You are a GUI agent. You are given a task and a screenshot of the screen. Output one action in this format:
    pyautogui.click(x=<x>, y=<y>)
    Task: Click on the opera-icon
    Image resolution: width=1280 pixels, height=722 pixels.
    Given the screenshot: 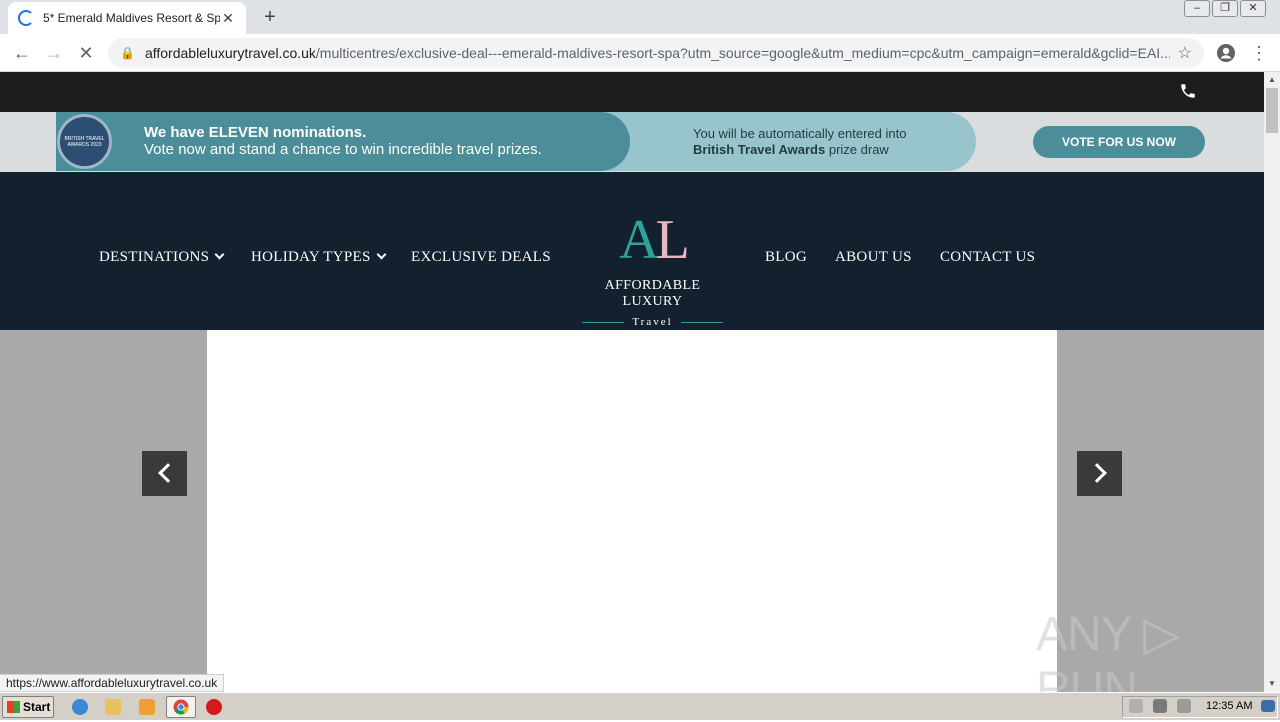 What is the action you would take?
    pyautogui.click(x=214, y=707)
    